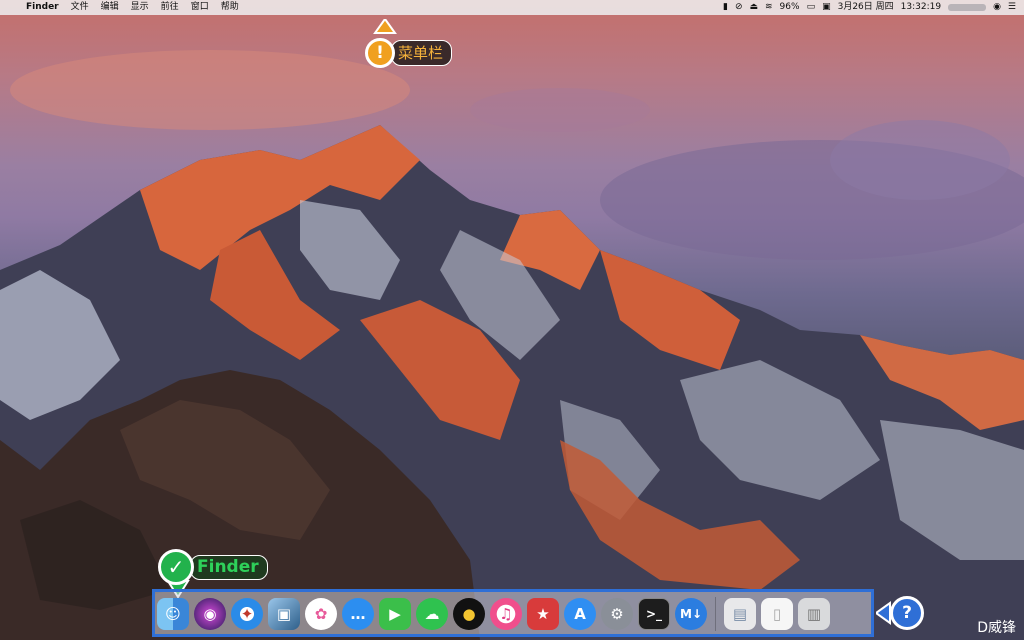 This screenshot has height=640, width=1024. What do you see at coordinates (395, 614) in the screenshot?
I see `dock-facetime-icon: ▶` at bounding box center [395, 614].